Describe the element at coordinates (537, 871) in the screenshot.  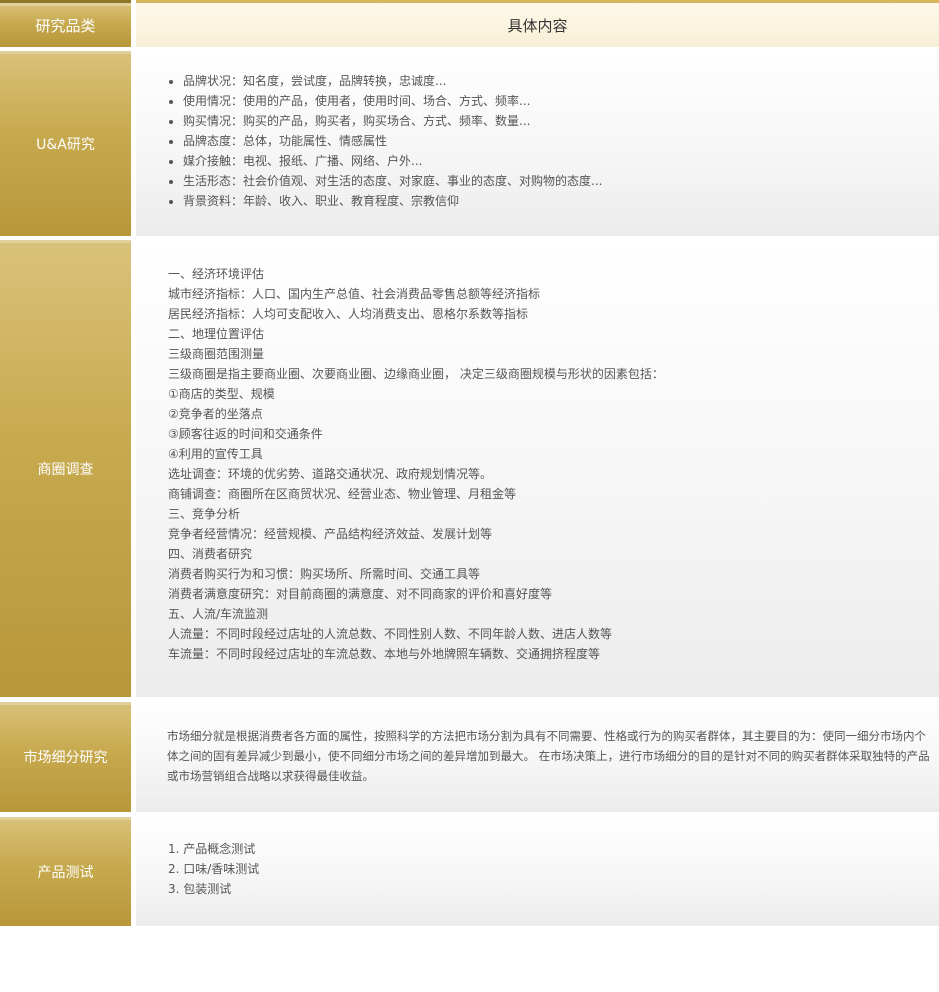
I see `product-content-cell: 1. 产品概念测试 2. 口味/香味测试 3. 包装测试` at that location.